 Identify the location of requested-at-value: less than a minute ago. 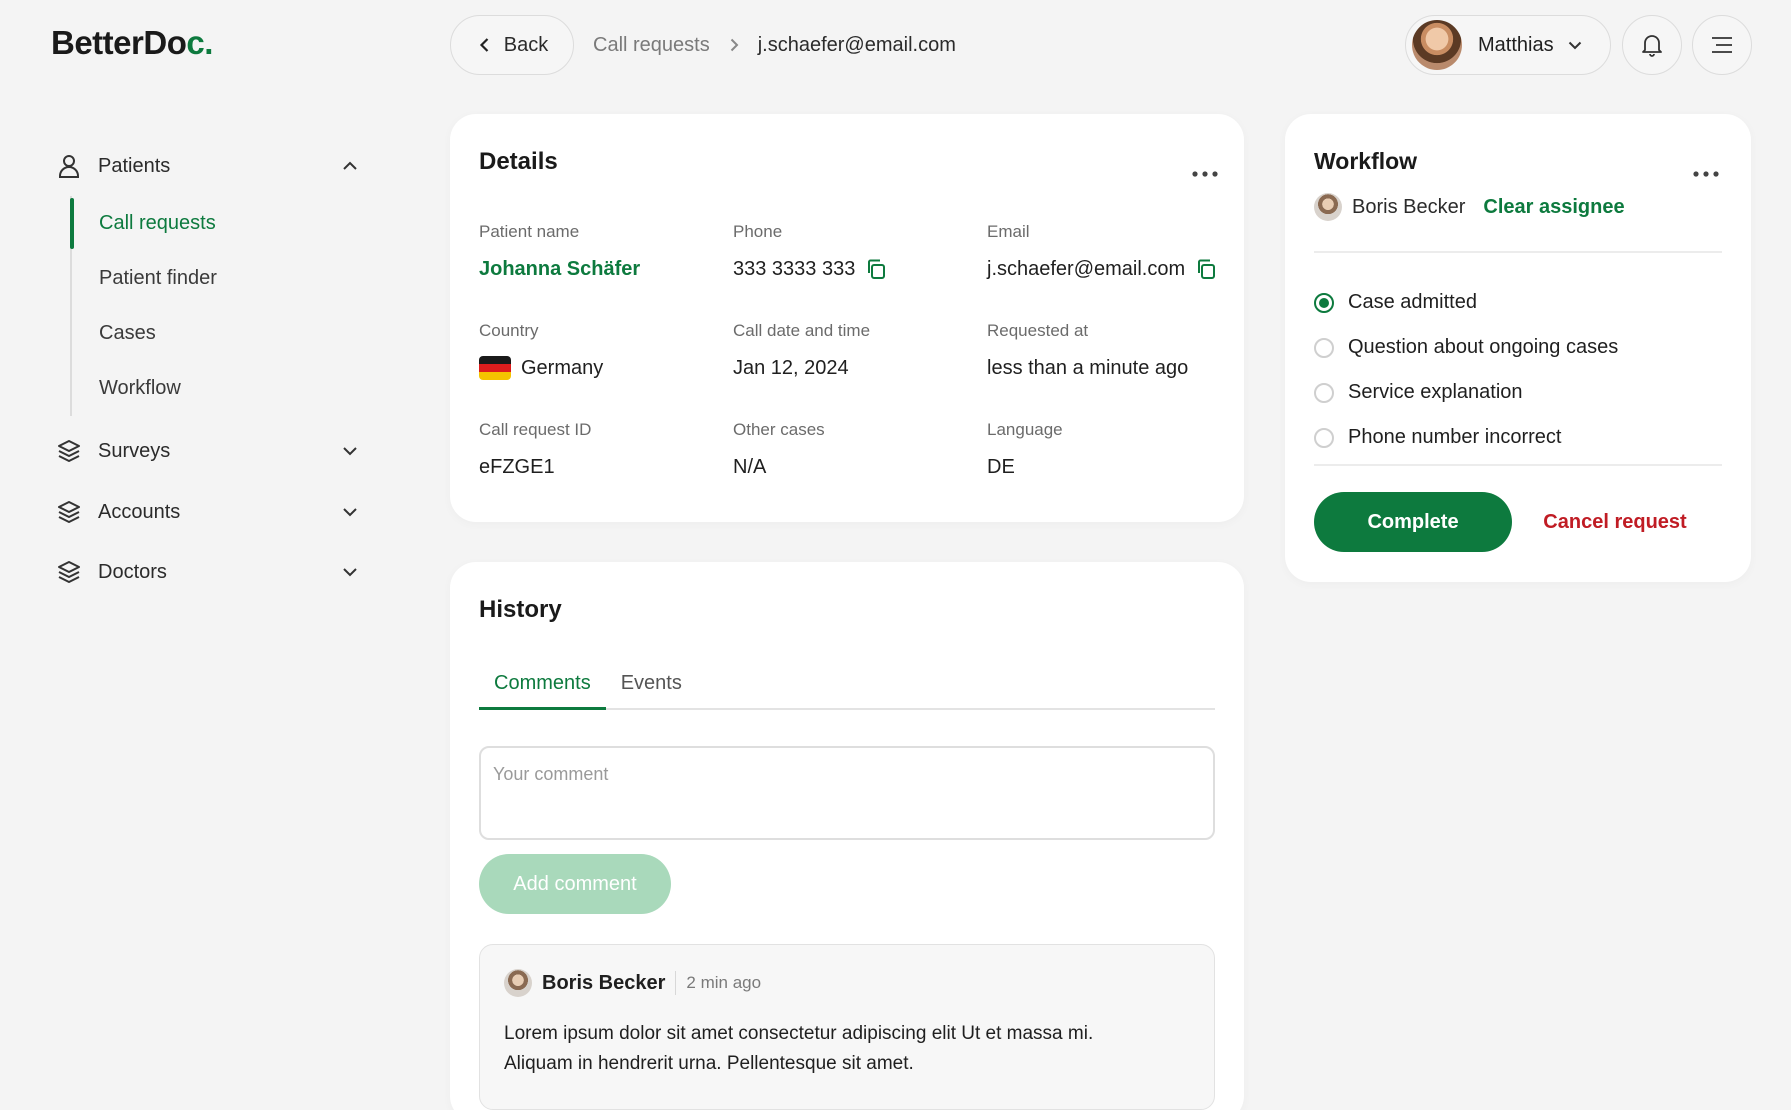
(1088, 367).